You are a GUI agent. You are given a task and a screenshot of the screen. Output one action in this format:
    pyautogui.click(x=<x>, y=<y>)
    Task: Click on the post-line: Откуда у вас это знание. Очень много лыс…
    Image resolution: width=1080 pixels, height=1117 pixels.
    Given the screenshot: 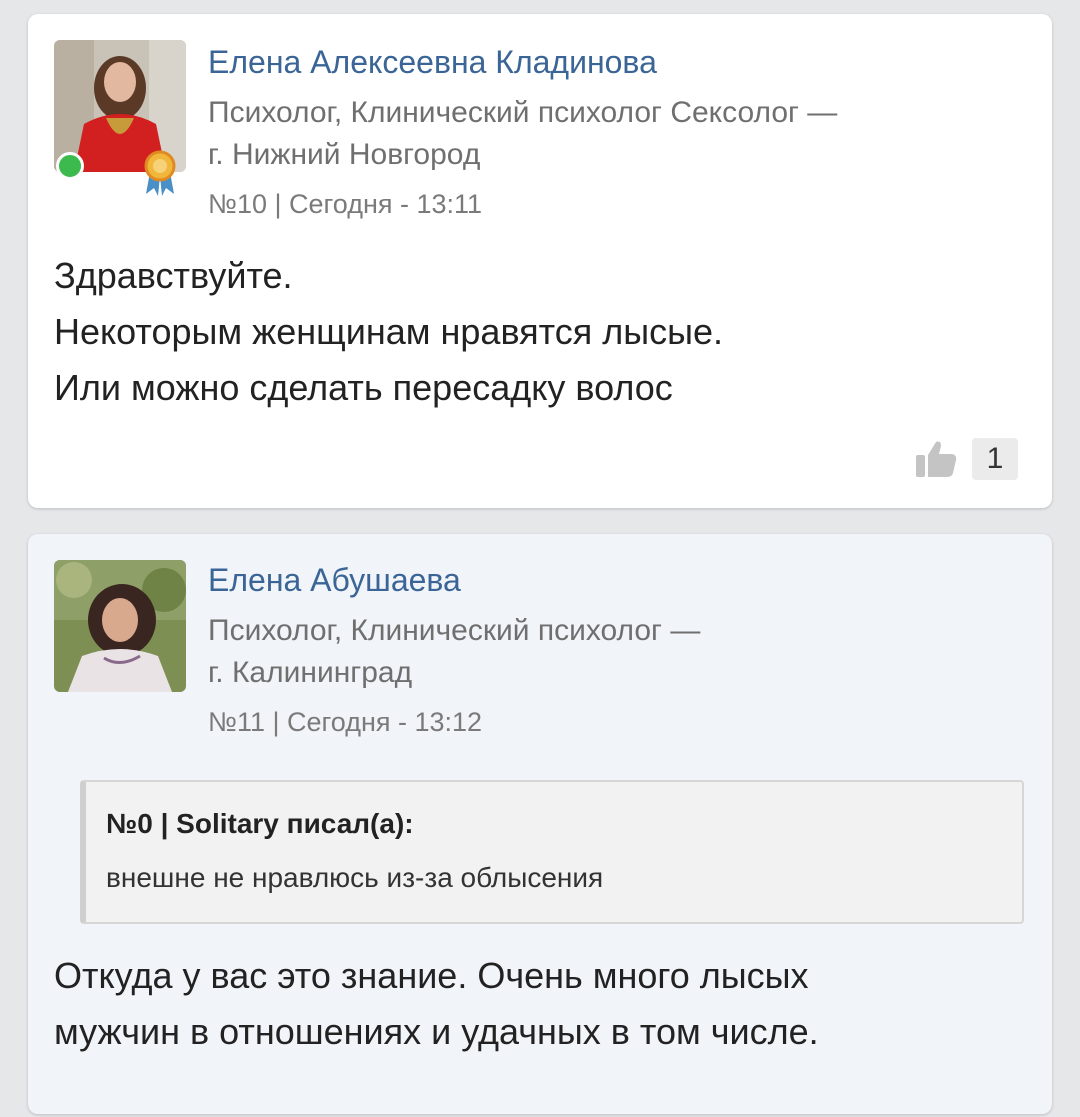 What is the action you would take?
    pyautogui.click(x=431, y=975)
    